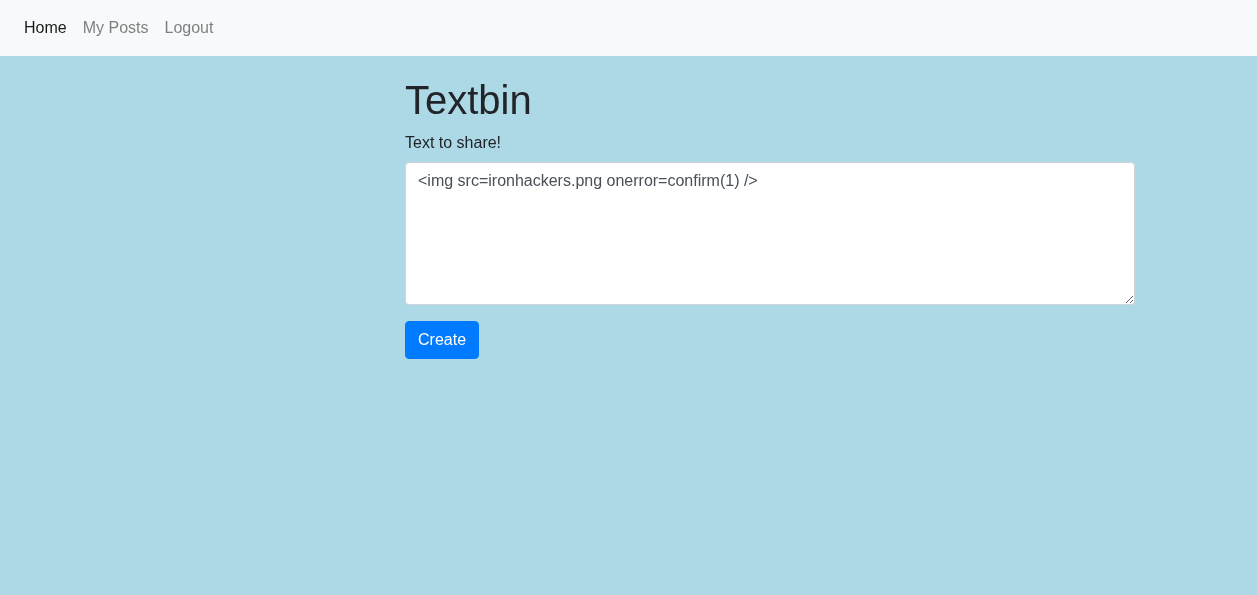  Describe the element at coordinates (45, 28) in the screenshot. I see `nav-link: Home` at that location.